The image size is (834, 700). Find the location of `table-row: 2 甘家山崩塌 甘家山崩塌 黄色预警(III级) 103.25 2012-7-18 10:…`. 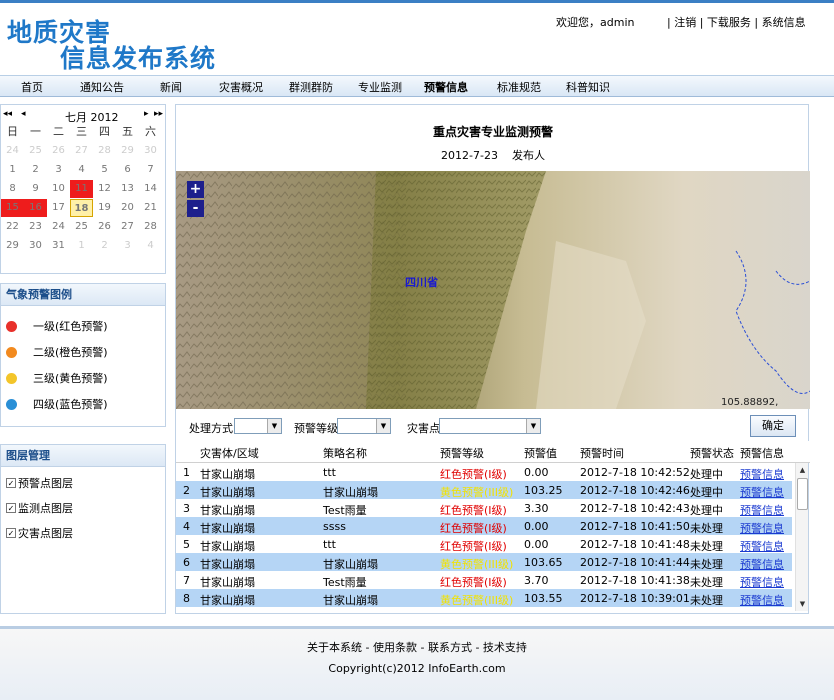

table-row: 2 甘家山崩塌 甘家山崩塌 黄色预警(III级) 103.25 2012-7-18 10:… is located at coordinates (484, 490).